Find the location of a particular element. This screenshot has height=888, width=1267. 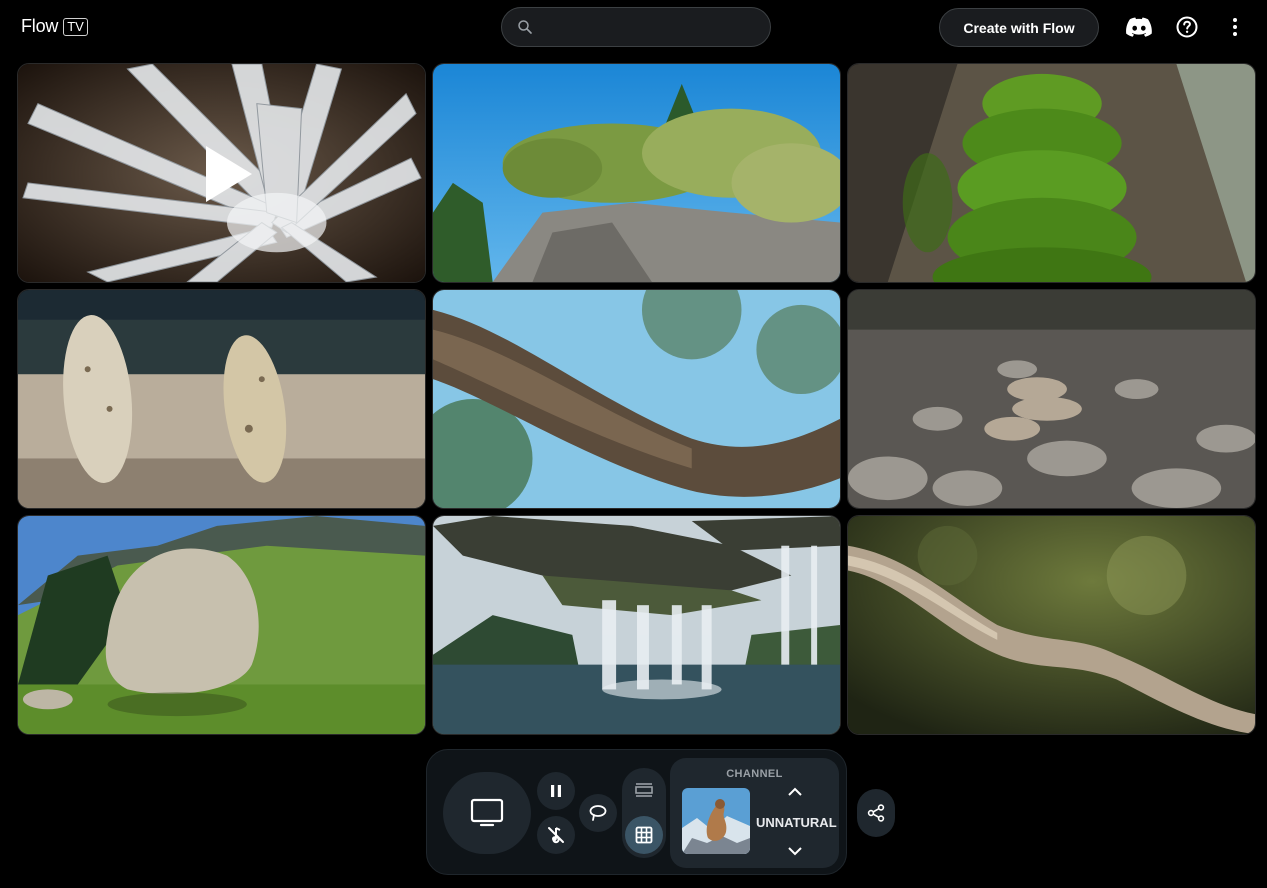

share-icon is located at coordinates (876, 813).